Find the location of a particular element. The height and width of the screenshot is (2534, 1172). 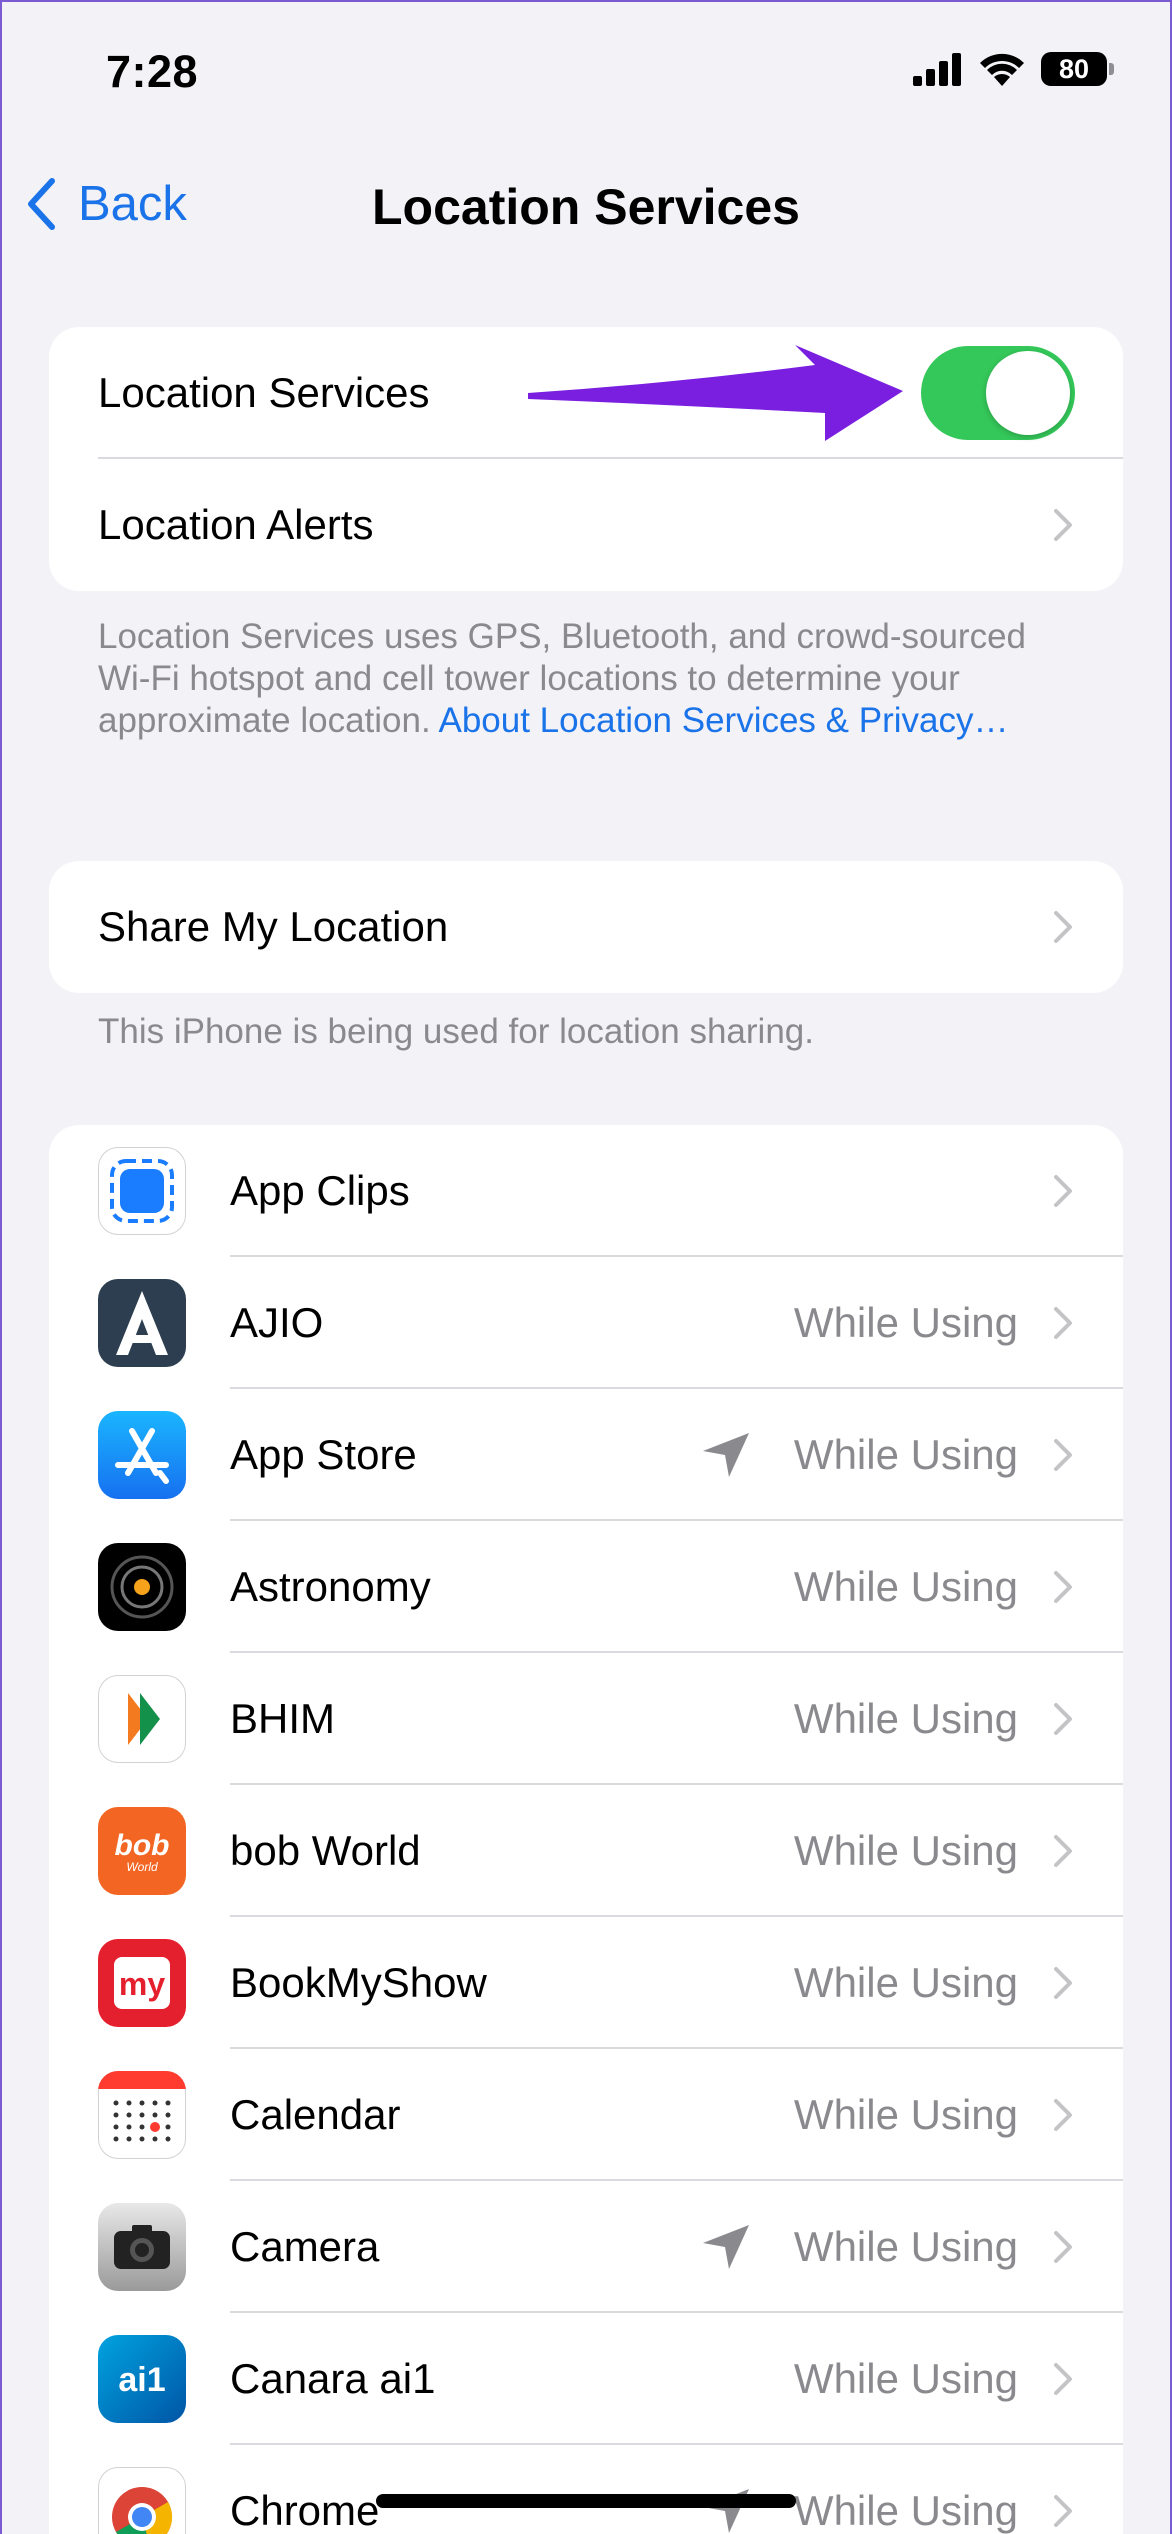

app-row-camera: Camera While Using is located at coordinates (586, 2247).